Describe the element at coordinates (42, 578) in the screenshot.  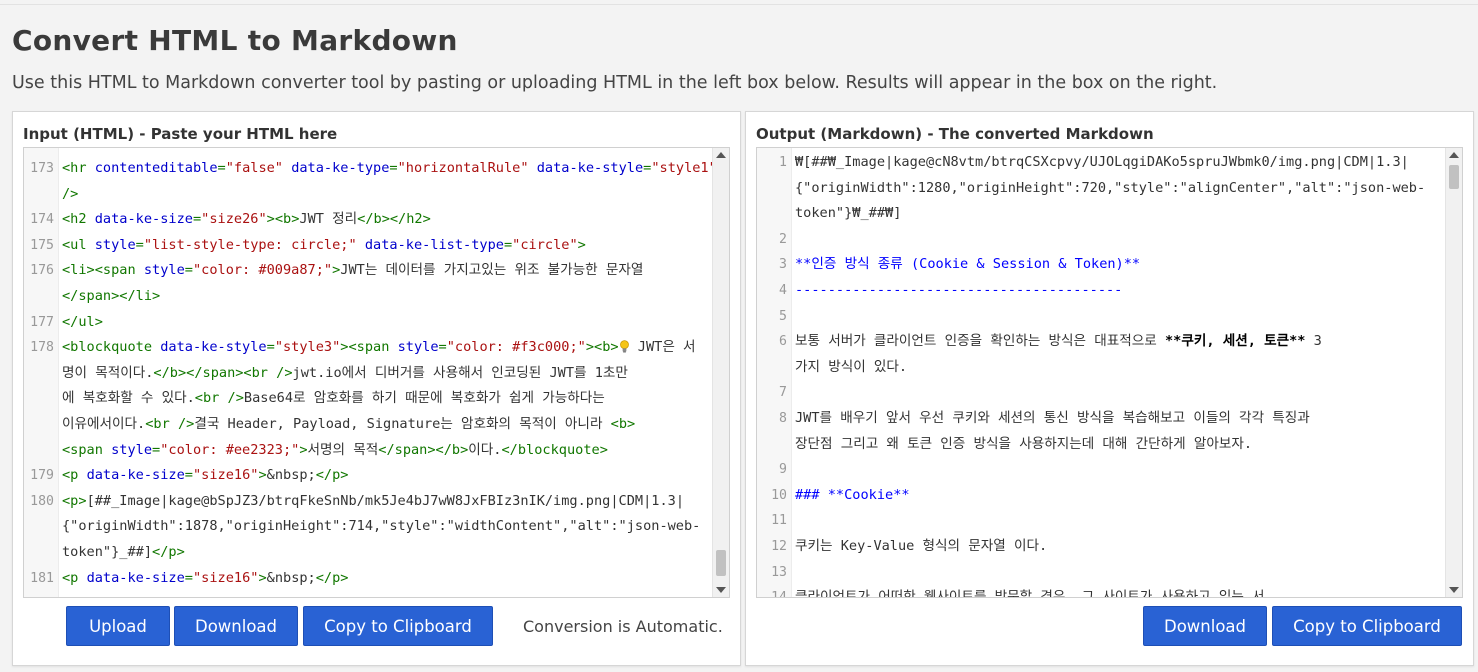
I see `line-number: 181` at that location.